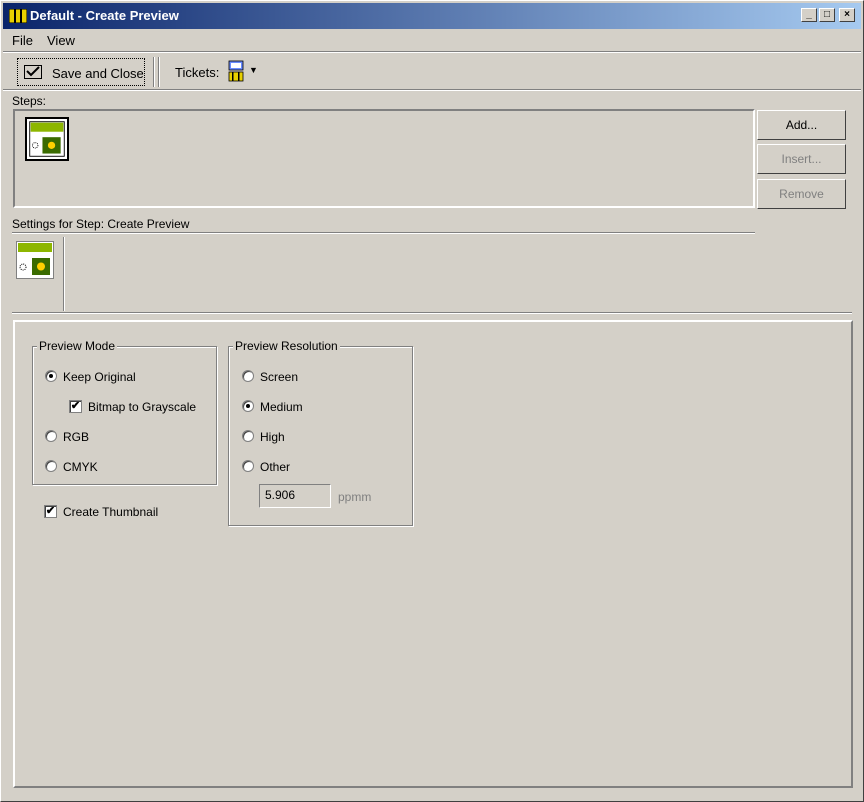 The image size is (864, 802). What do you see at coordinates (22, 40) in the screenshot?
I see `menu-file: File` at bounding box center [22, 40].